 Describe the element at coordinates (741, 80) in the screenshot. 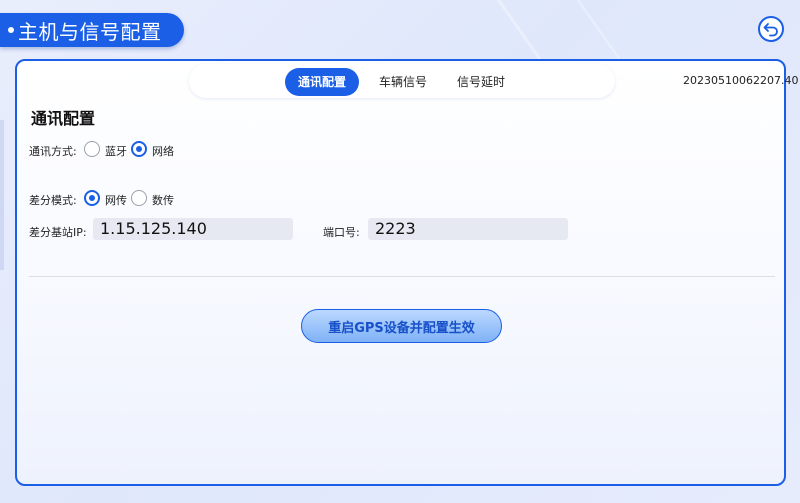

I see `timestamp: 20230510062207.40` at that location.